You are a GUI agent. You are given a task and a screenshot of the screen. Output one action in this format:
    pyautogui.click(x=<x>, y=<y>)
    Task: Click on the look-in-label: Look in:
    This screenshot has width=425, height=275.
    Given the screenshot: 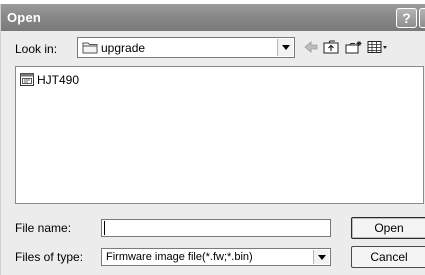 What is the action you would take?
    pyautogui.click(x=36, y=49)
    